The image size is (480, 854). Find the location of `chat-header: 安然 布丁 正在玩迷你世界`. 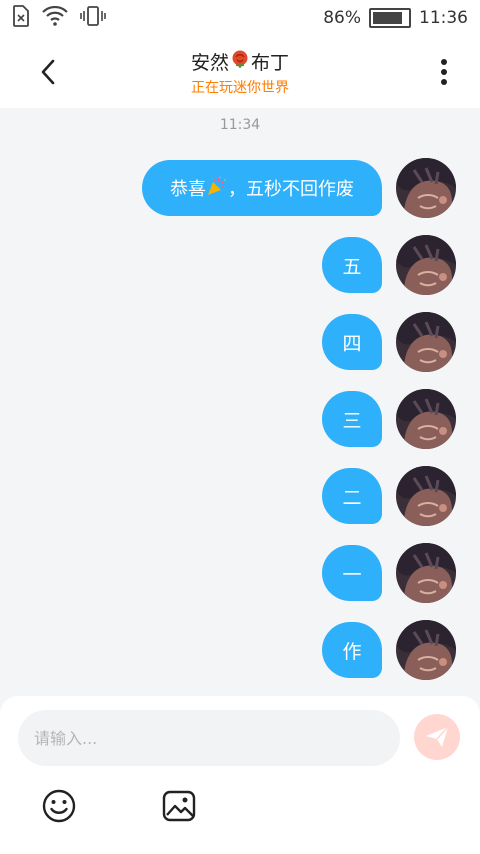

chat-header: 安然 布丁 正在玩迷你世界 is located at coordinates (240, 72).